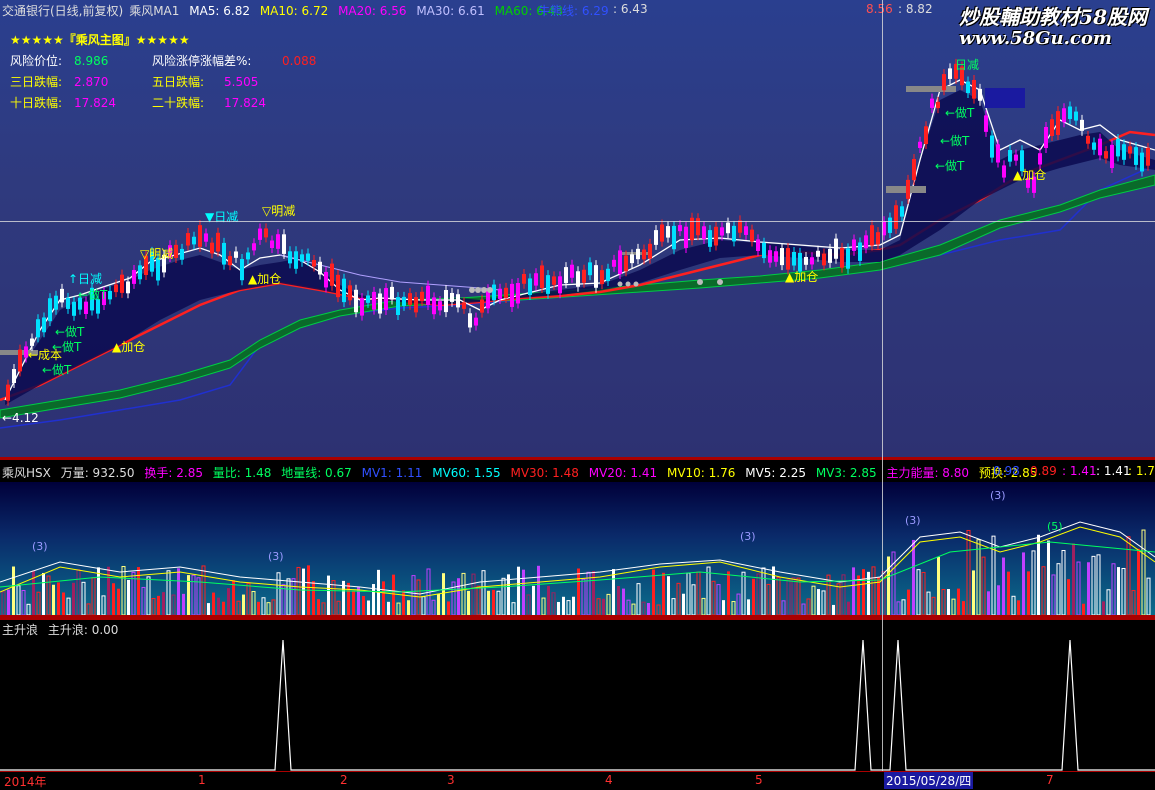 This screenshot has width=1155, height=790. What do you see at coordinates (1113, 471) in the screenshot?
I see `volume-right-4: : 1.41` at bounding box center [1113, 471].